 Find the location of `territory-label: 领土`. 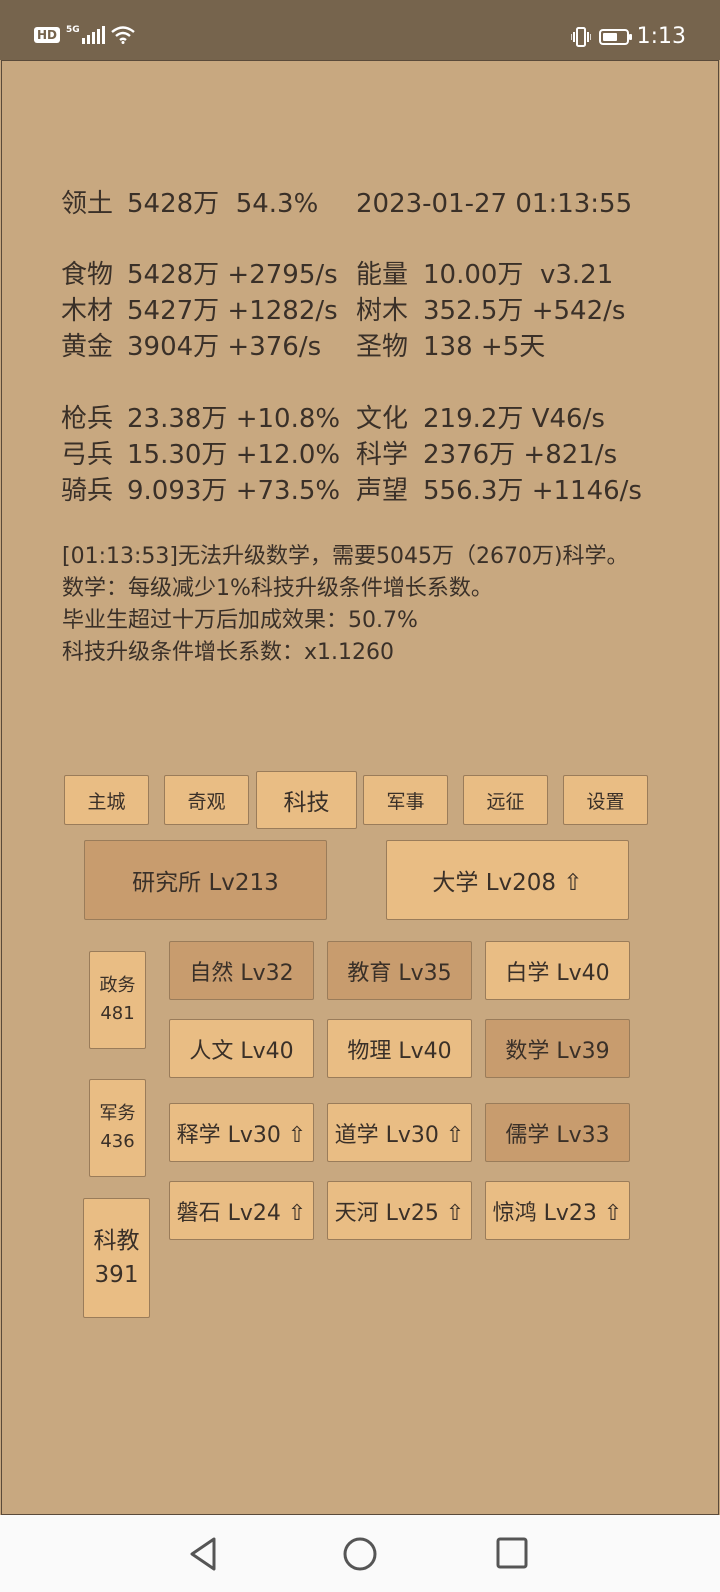

territory-label: 领土 is located at coordinates (87, 204).